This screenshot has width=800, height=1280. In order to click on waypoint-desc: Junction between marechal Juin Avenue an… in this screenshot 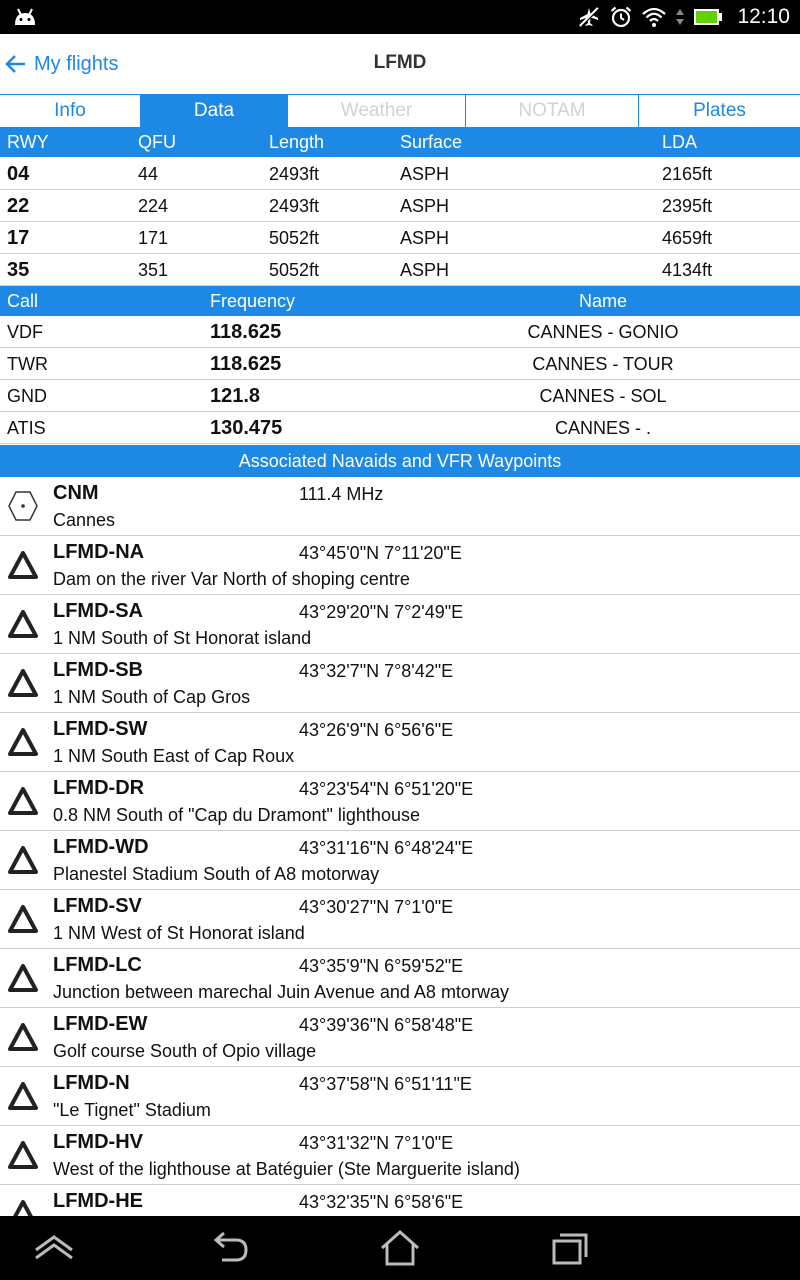, I will do `click(281, 992)`.